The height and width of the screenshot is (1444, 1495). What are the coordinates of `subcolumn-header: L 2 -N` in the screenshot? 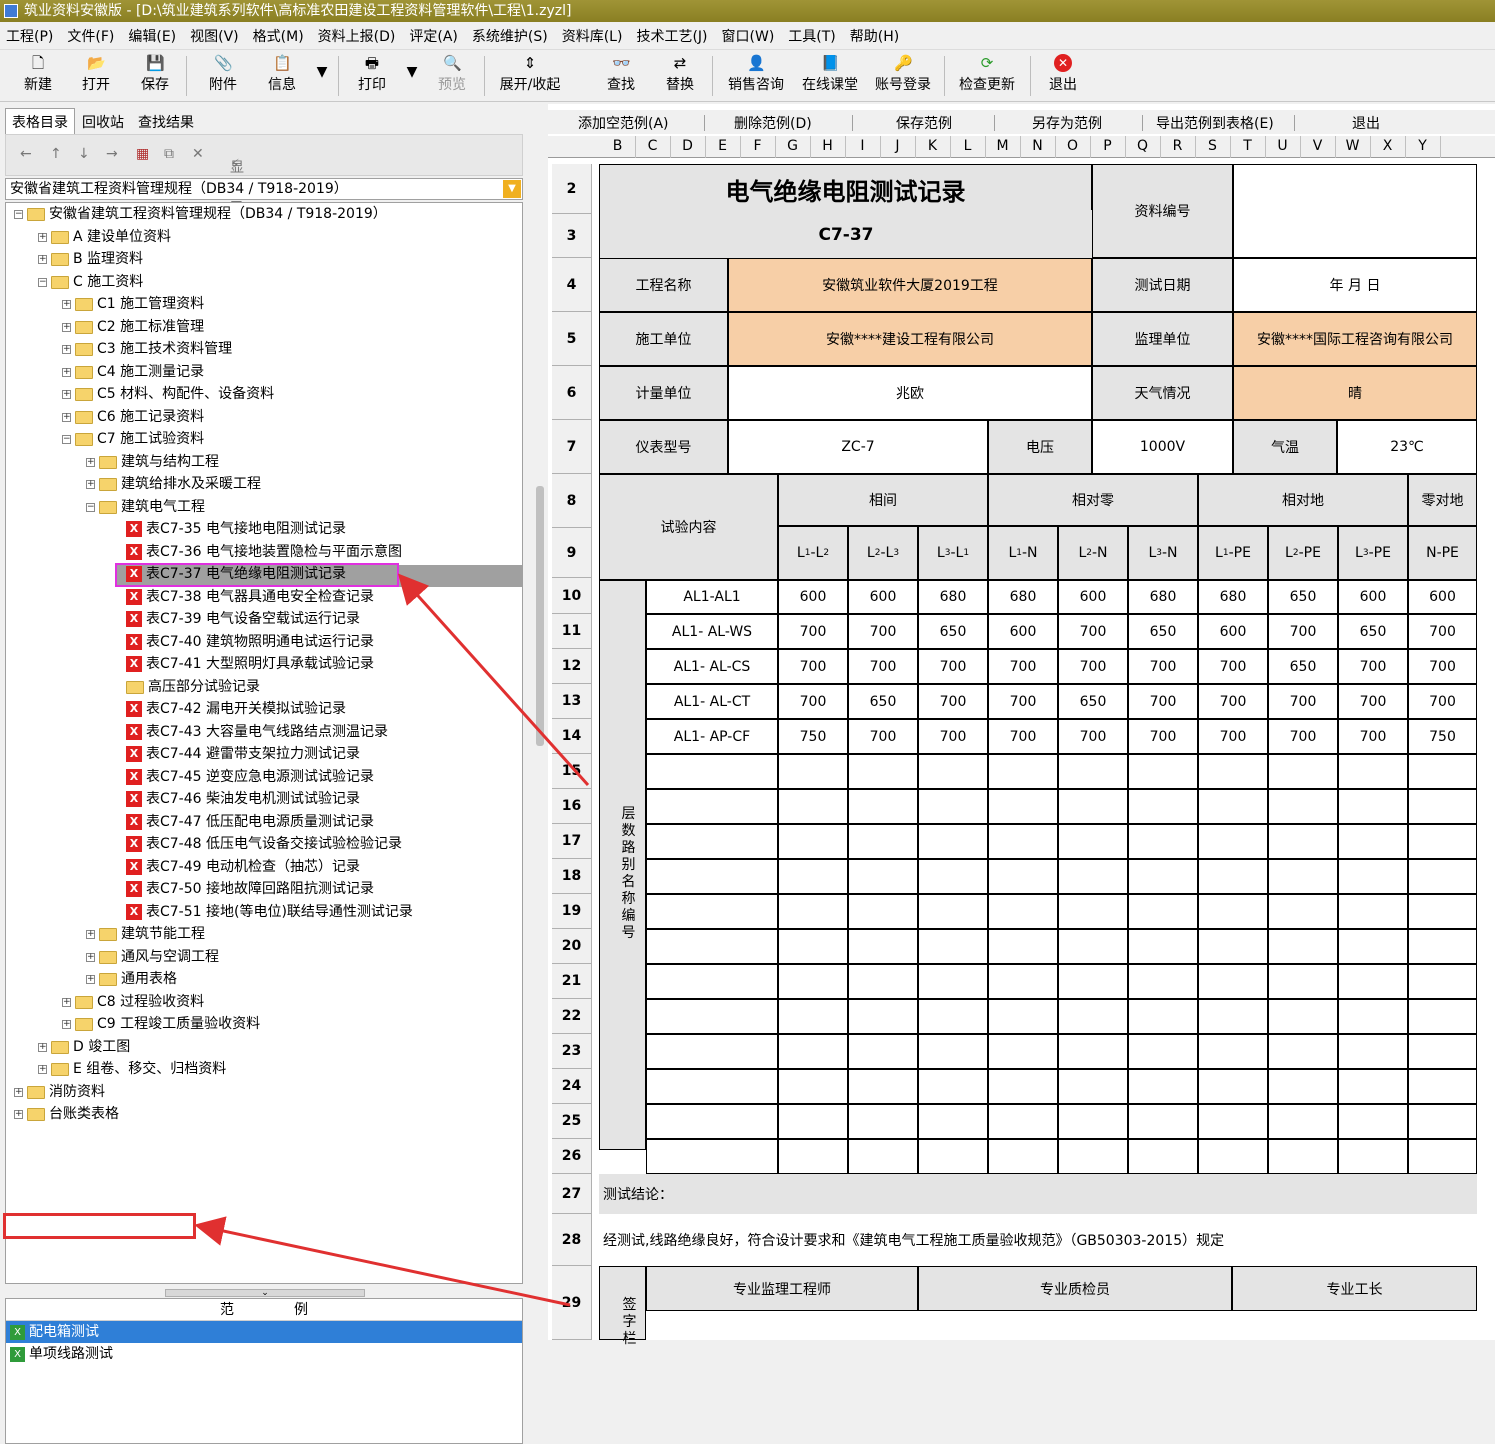 It's located at (1093, 553).